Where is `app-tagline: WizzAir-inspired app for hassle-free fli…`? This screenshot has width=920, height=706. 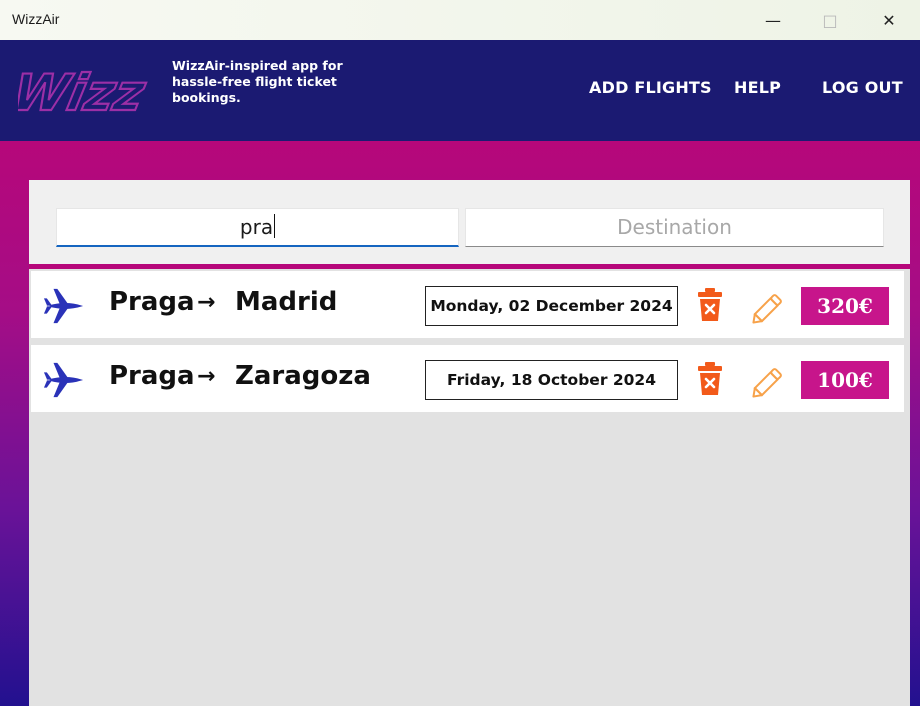
app-tagline: WizzAir-inspired app for hassle-free fli… is located at coordinates (257, 81).